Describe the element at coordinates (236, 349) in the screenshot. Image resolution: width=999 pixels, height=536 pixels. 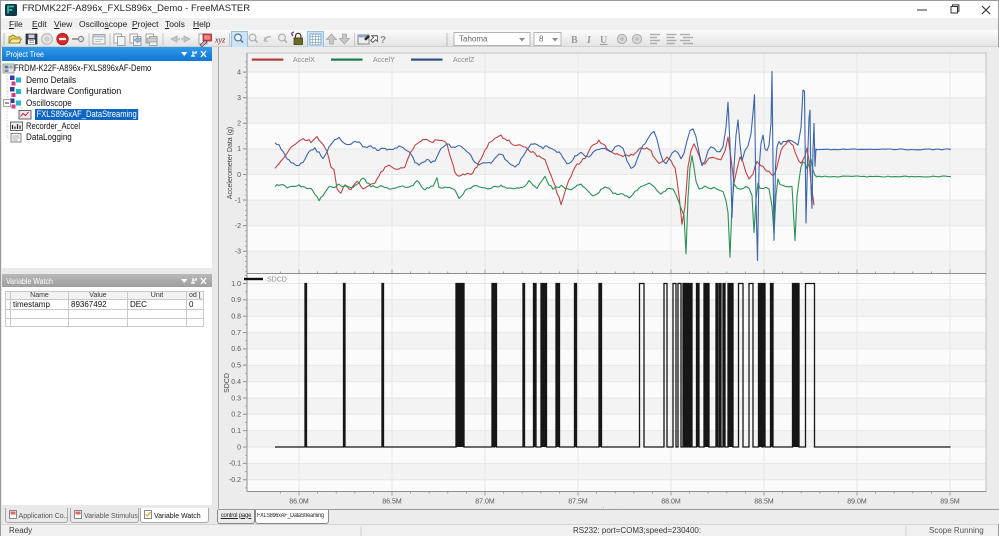
I see `svg-text: 0.6` at that location.